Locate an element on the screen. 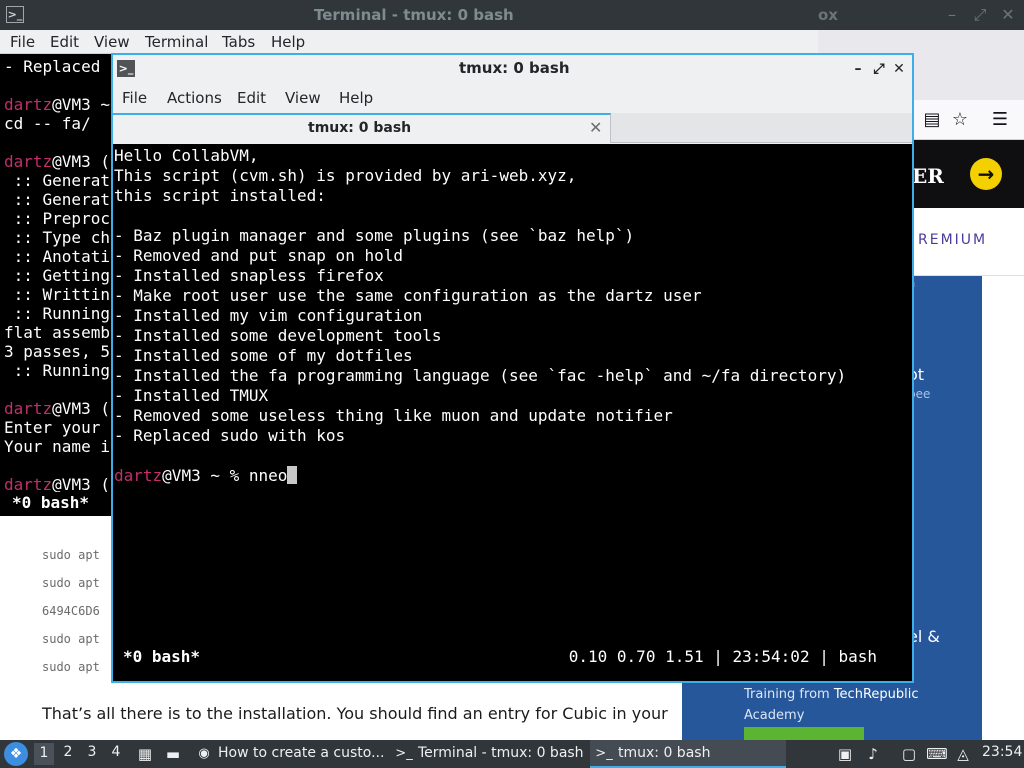 This screenshot has width=1024, height=768. line-text: :: Running is located at coordinates (57, 370).